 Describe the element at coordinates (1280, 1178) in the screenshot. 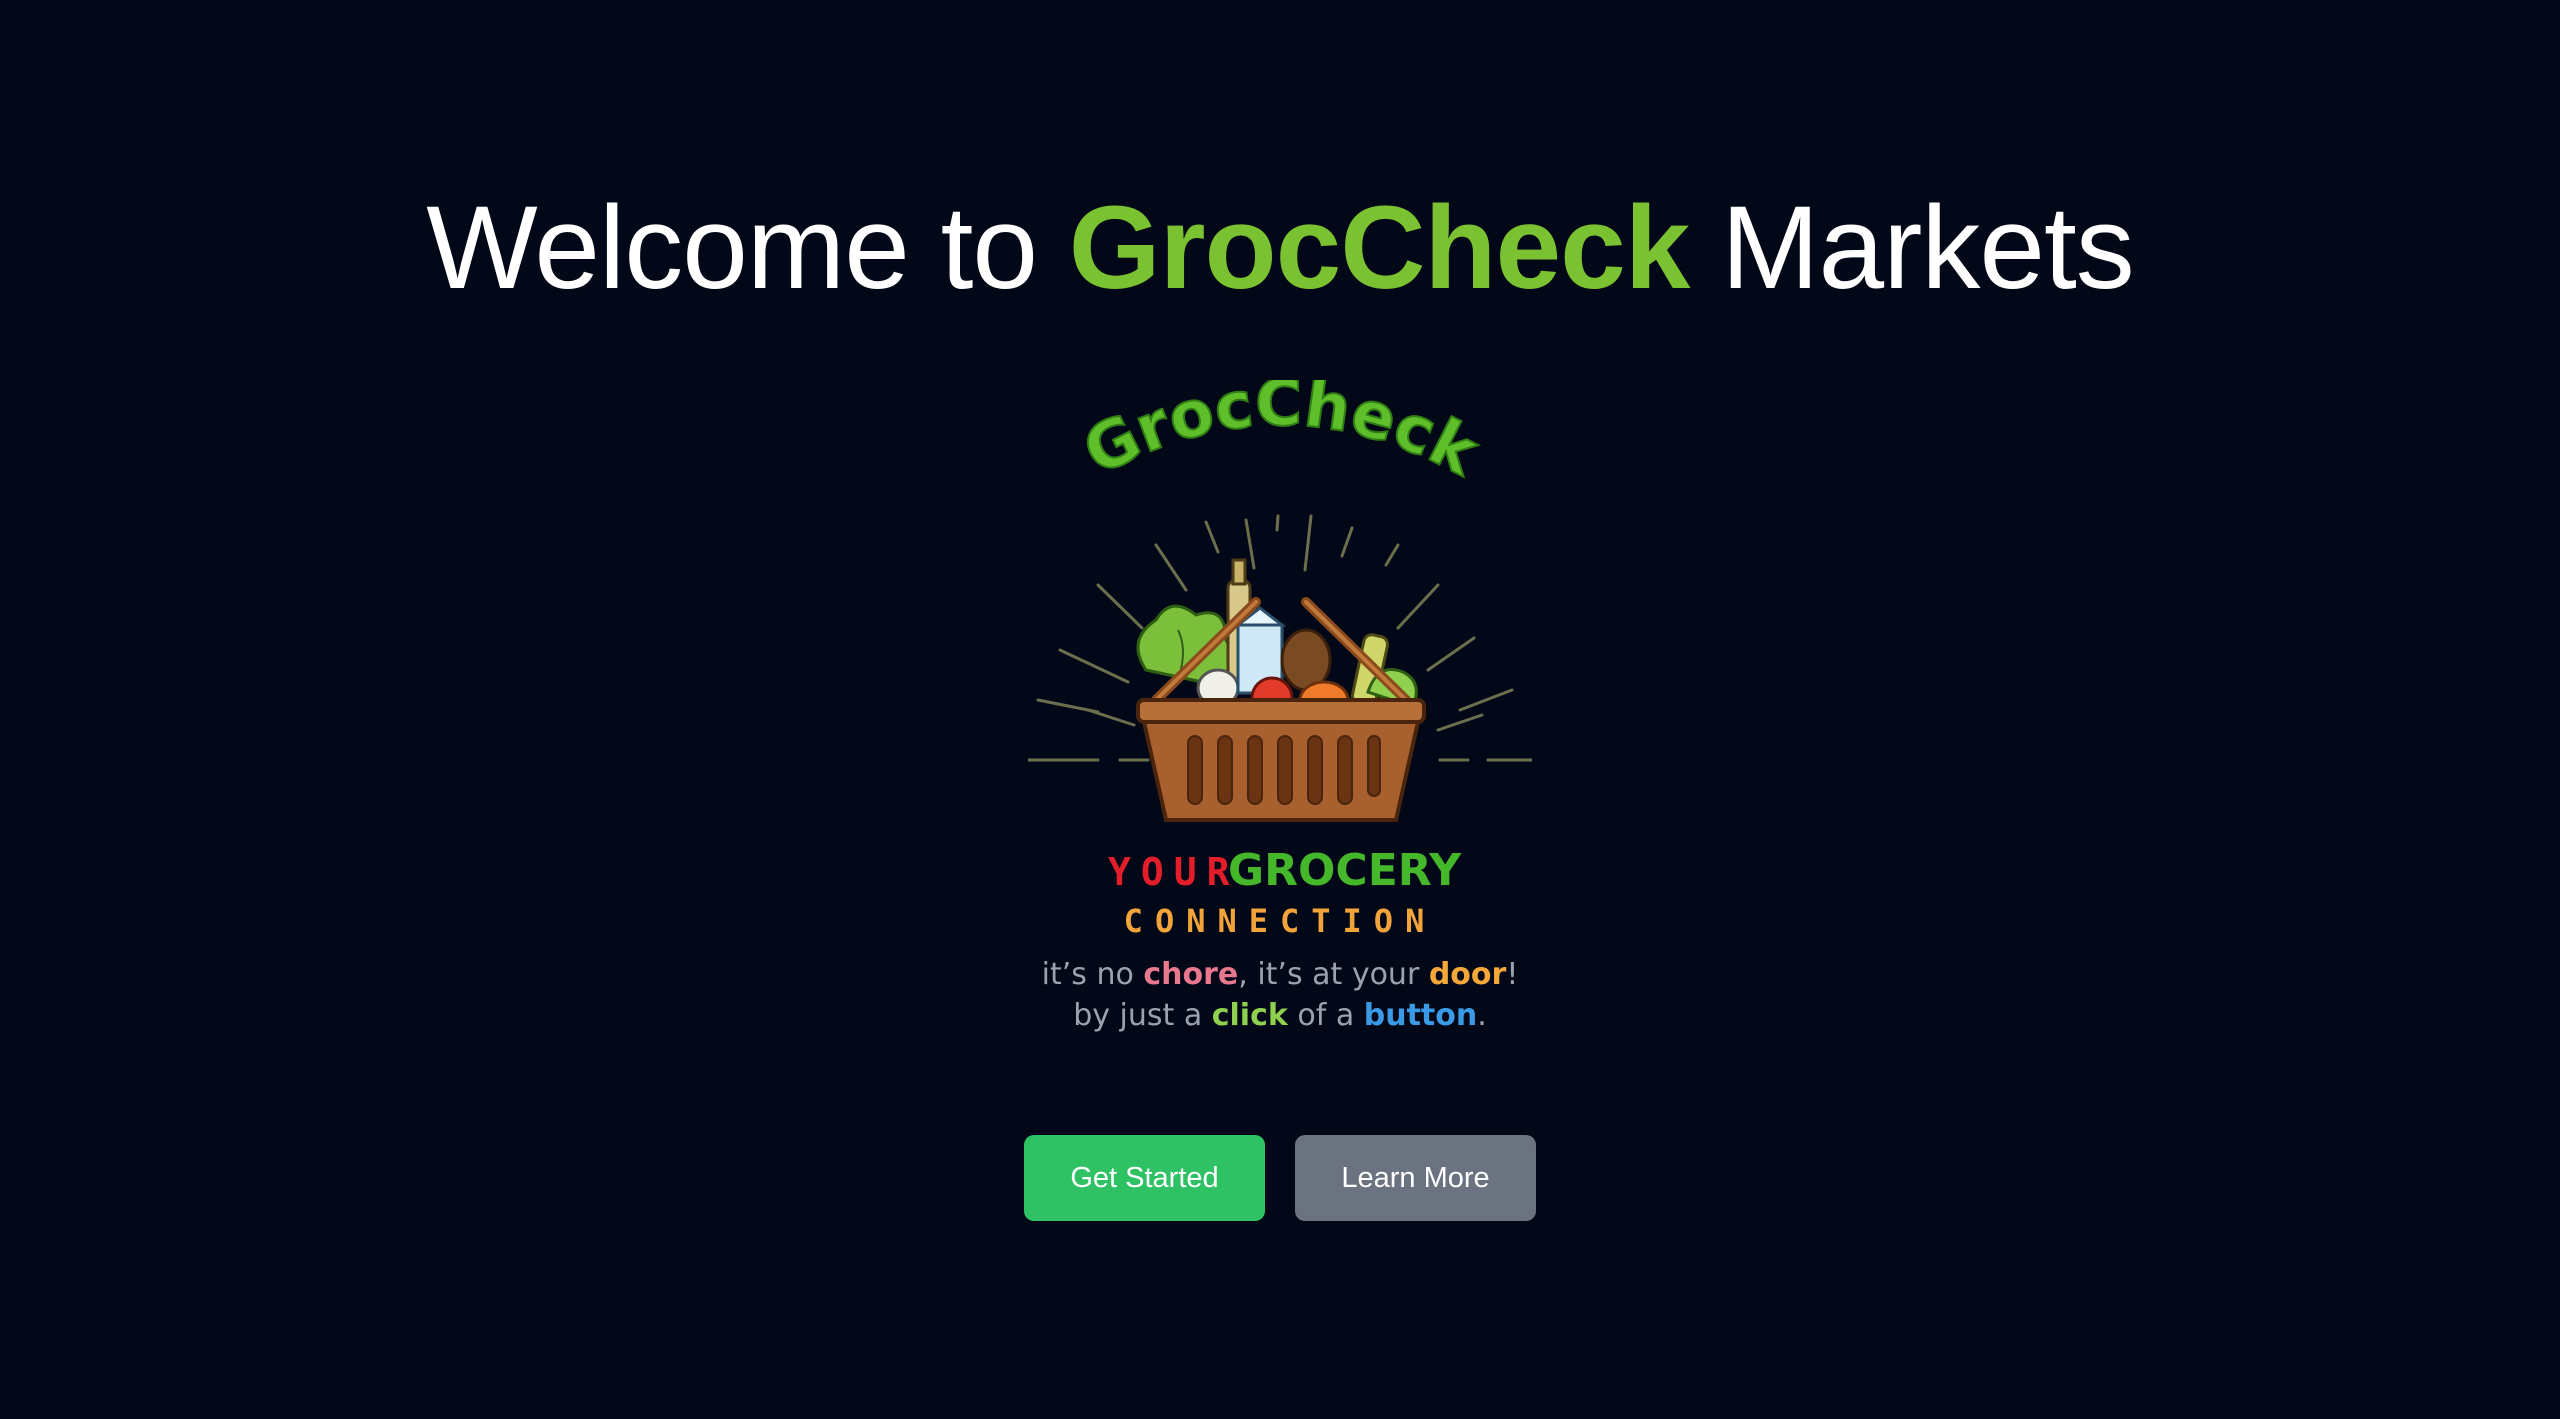

I see `hero-actions: Get Started Learn More` at that location.